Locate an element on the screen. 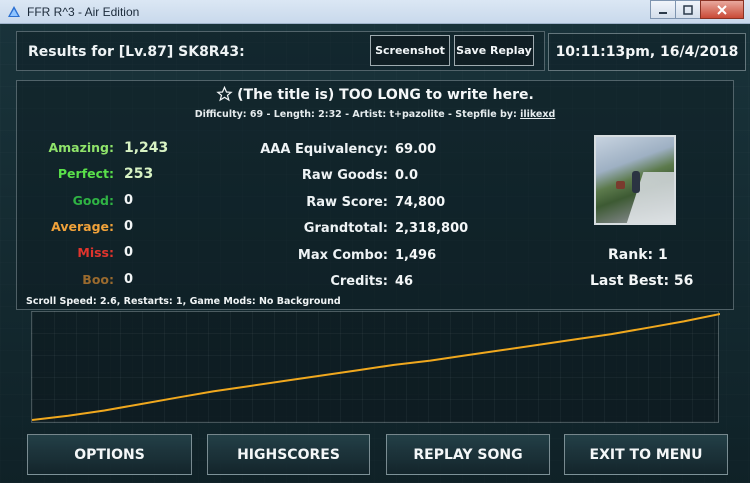 Image resolution: width=750 pixels, height=483 pixels. stat-row-aaa-equivalency: AAA Equivalency: 69.00 is located at coordinates (260, 153).